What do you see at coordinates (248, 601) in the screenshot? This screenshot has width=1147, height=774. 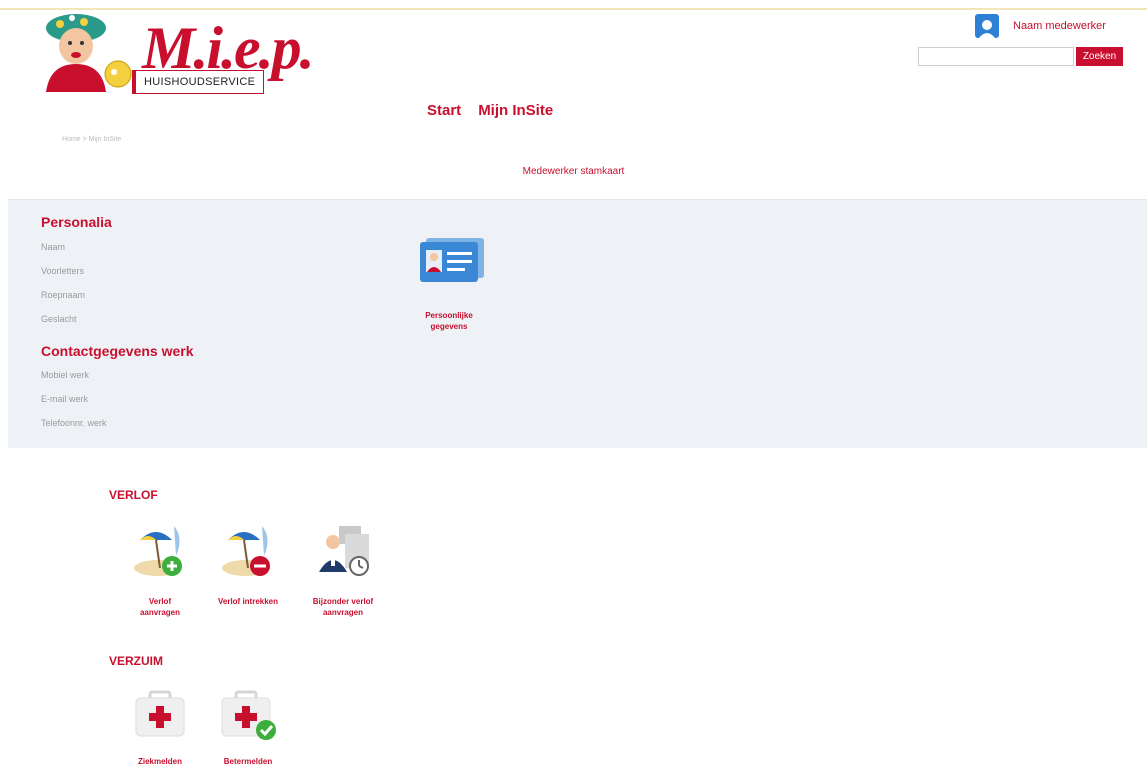 I see `tile-label: Verlof intrekken` at bounding box center [248, 601].